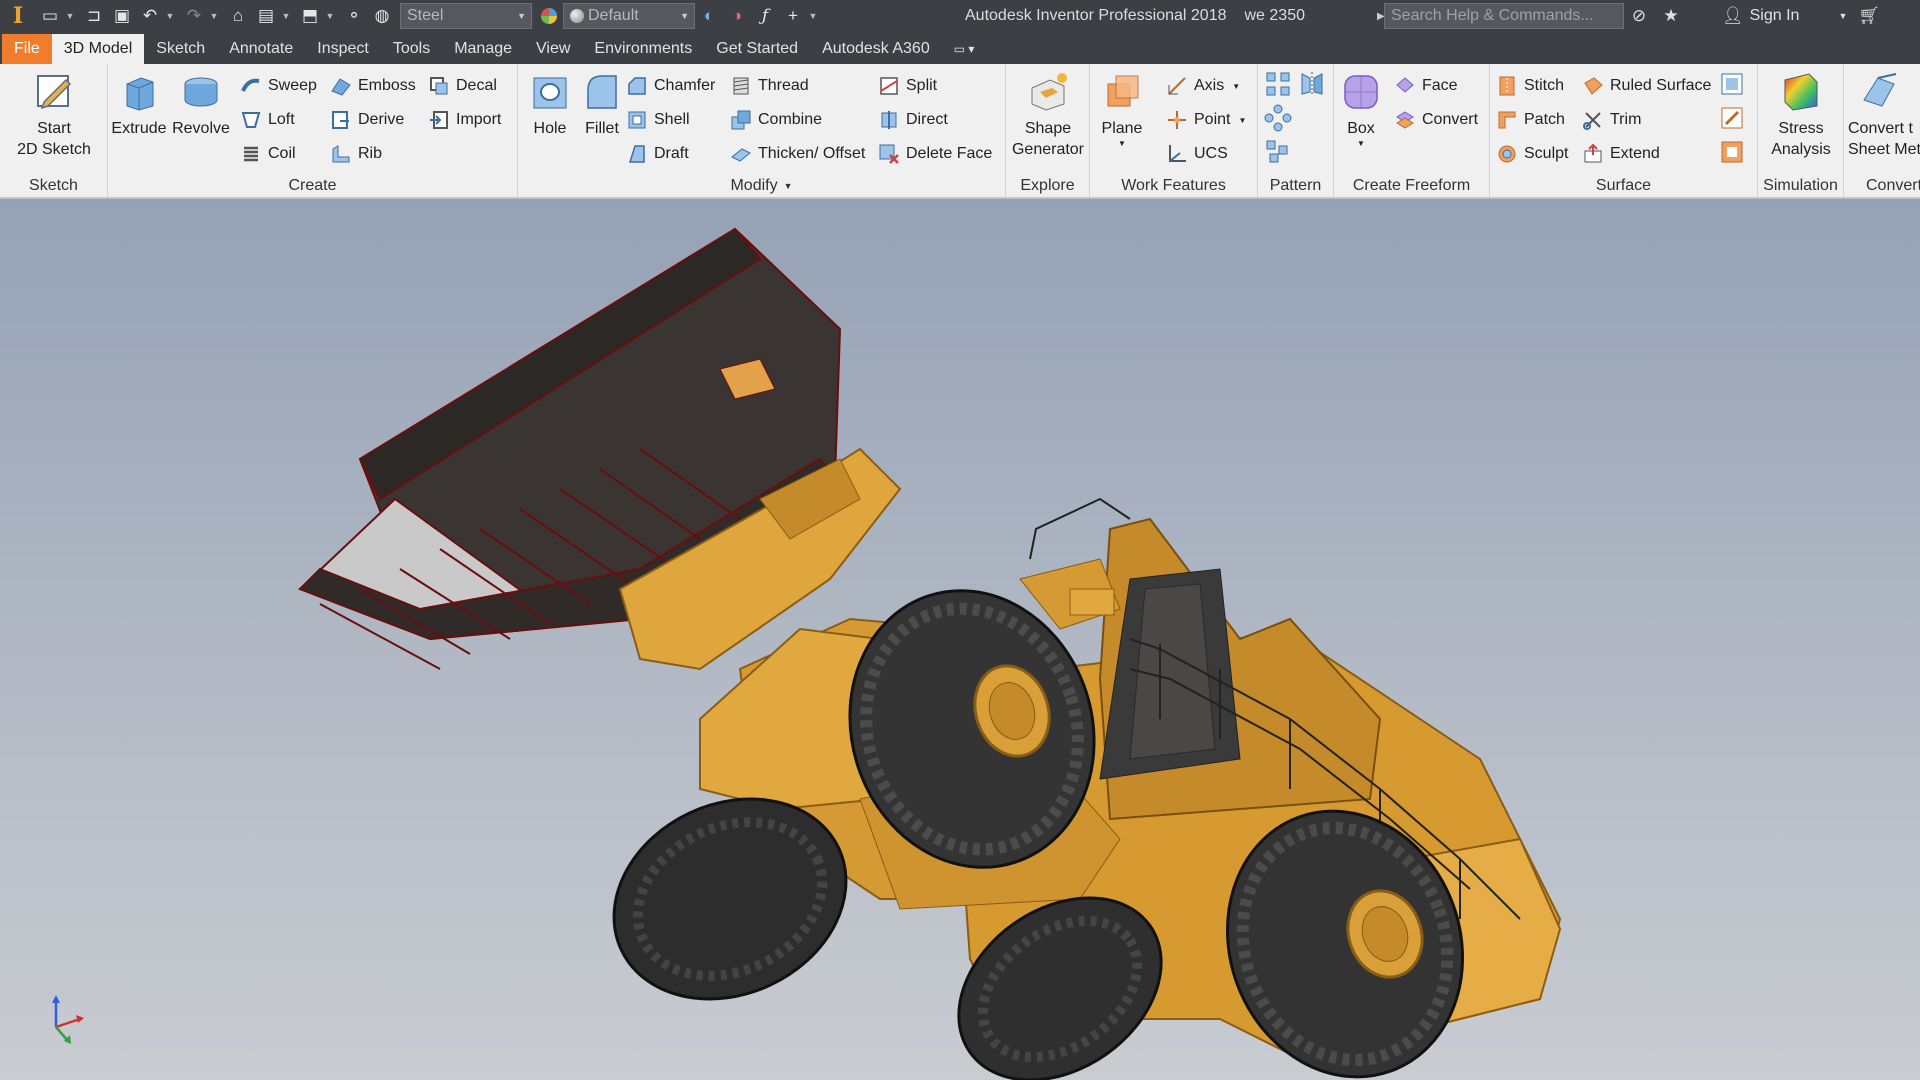 This screenshot has width=1920, height=1080. Describe the element at coordinates (1530, 86) in the screenshot. I see `stitch-button: Stitch` at that location.